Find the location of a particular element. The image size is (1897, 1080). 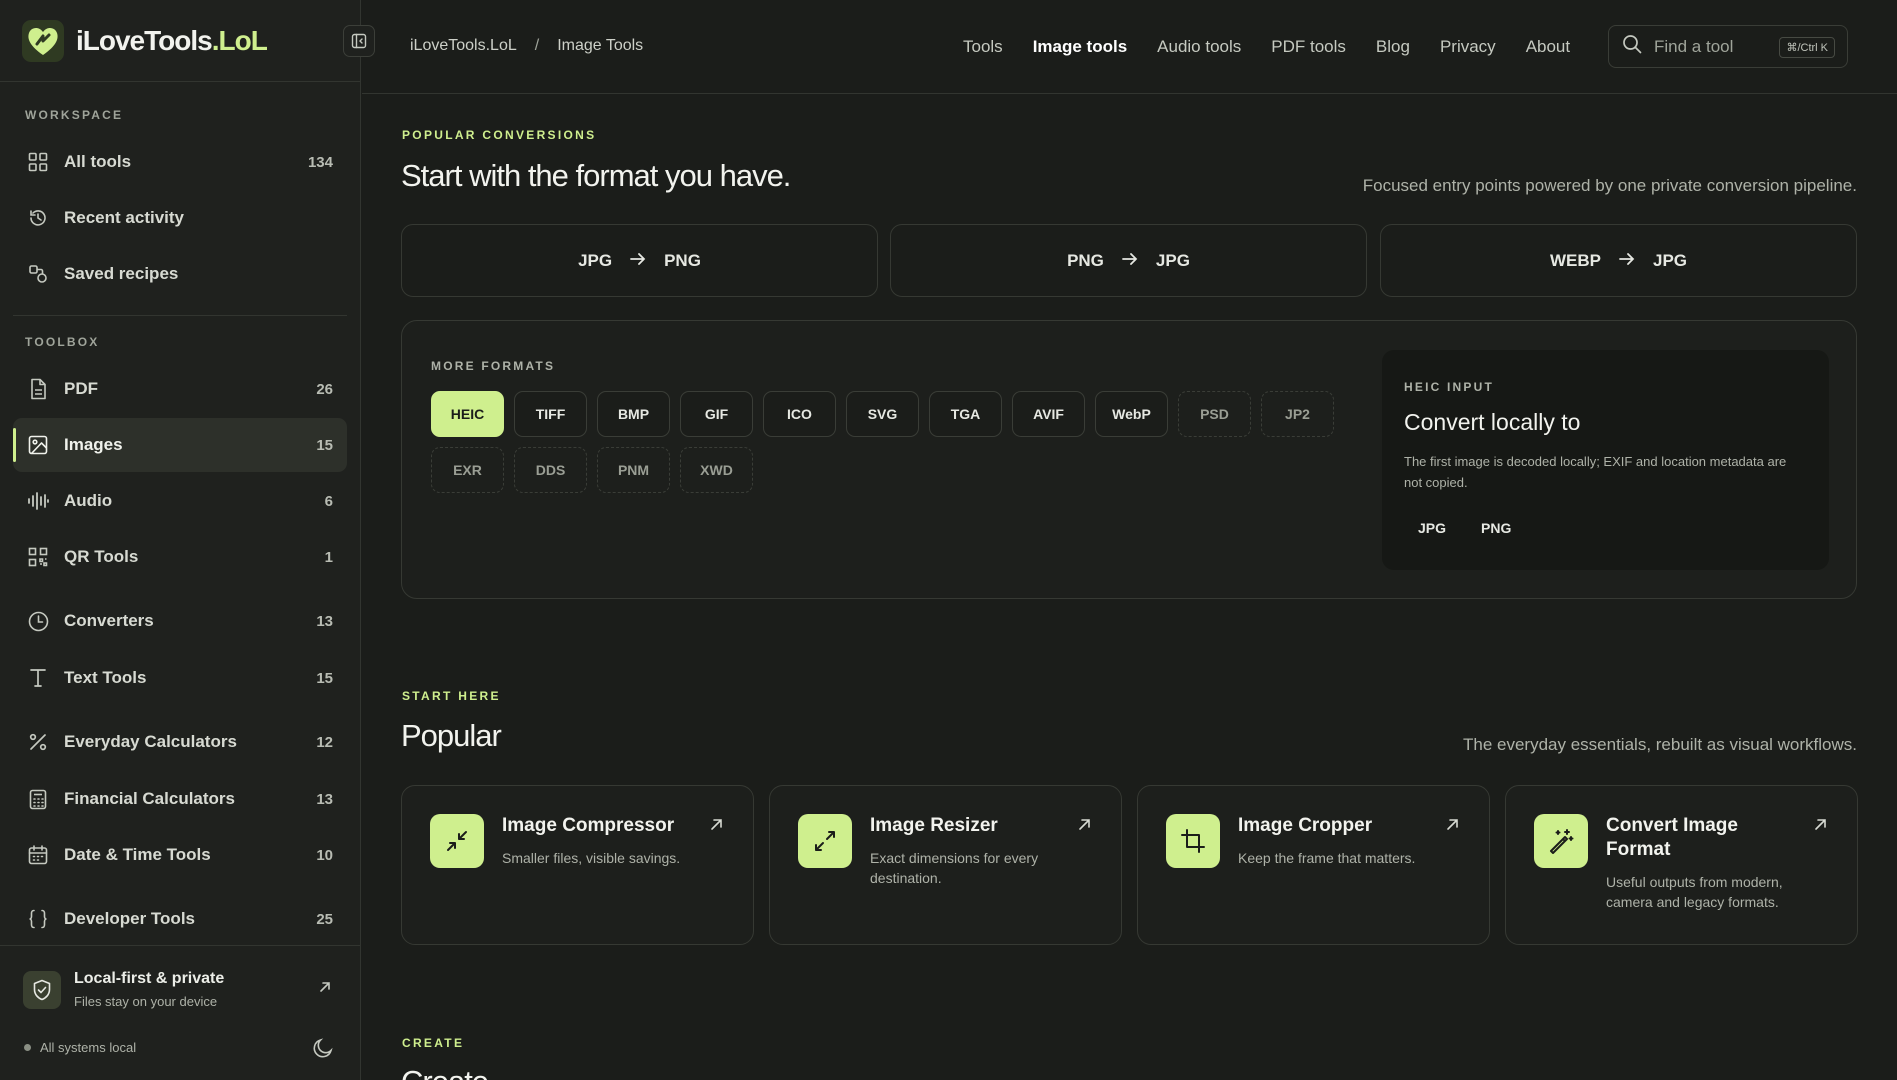

format-chip-svg: SVG is located at coordinates (882, 414).